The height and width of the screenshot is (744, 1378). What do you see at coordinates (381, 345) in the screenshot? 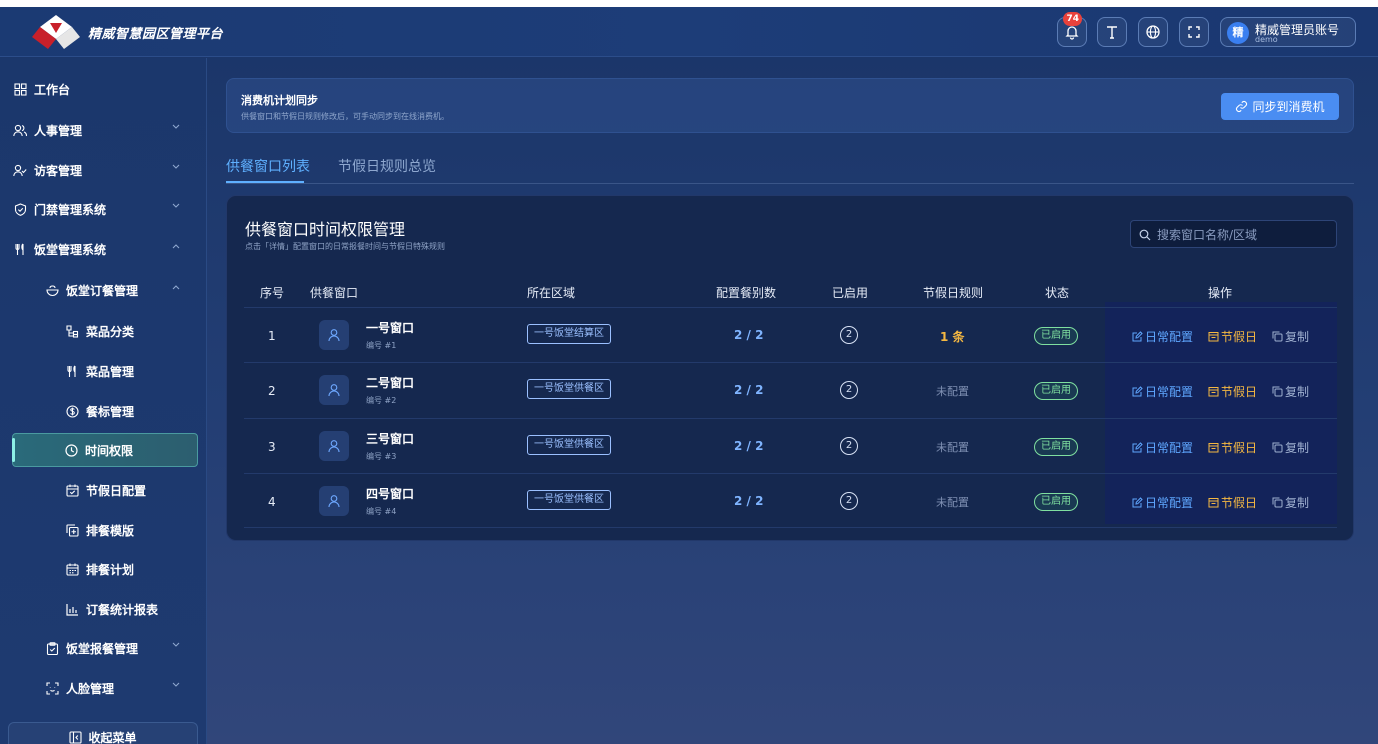
I see `window-code: 编号 #1` at bounding box center [381, 345].